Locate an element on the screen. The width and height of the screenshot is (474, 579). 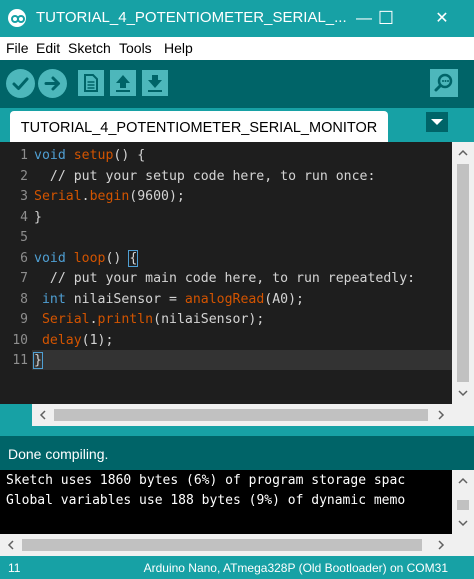
upload-icon is located at coordinates (52, 83).